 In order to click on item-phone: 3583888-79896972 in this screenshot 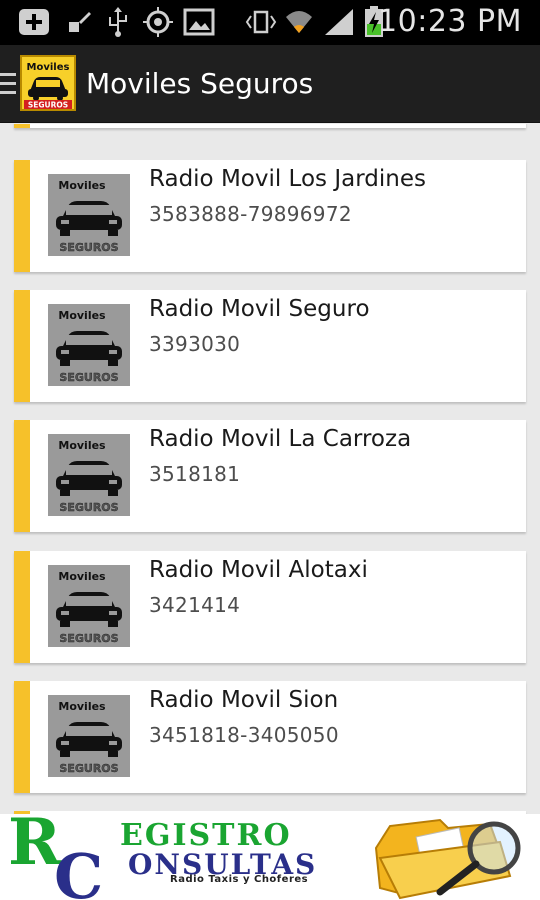, I will do `click(250, 214)`.